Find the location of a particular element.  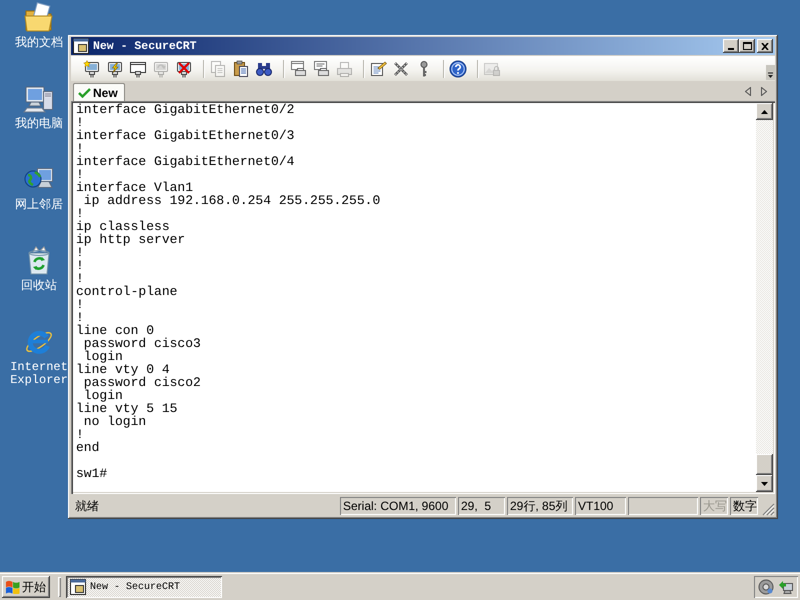

close-icon is located at coordinates (765, 46).